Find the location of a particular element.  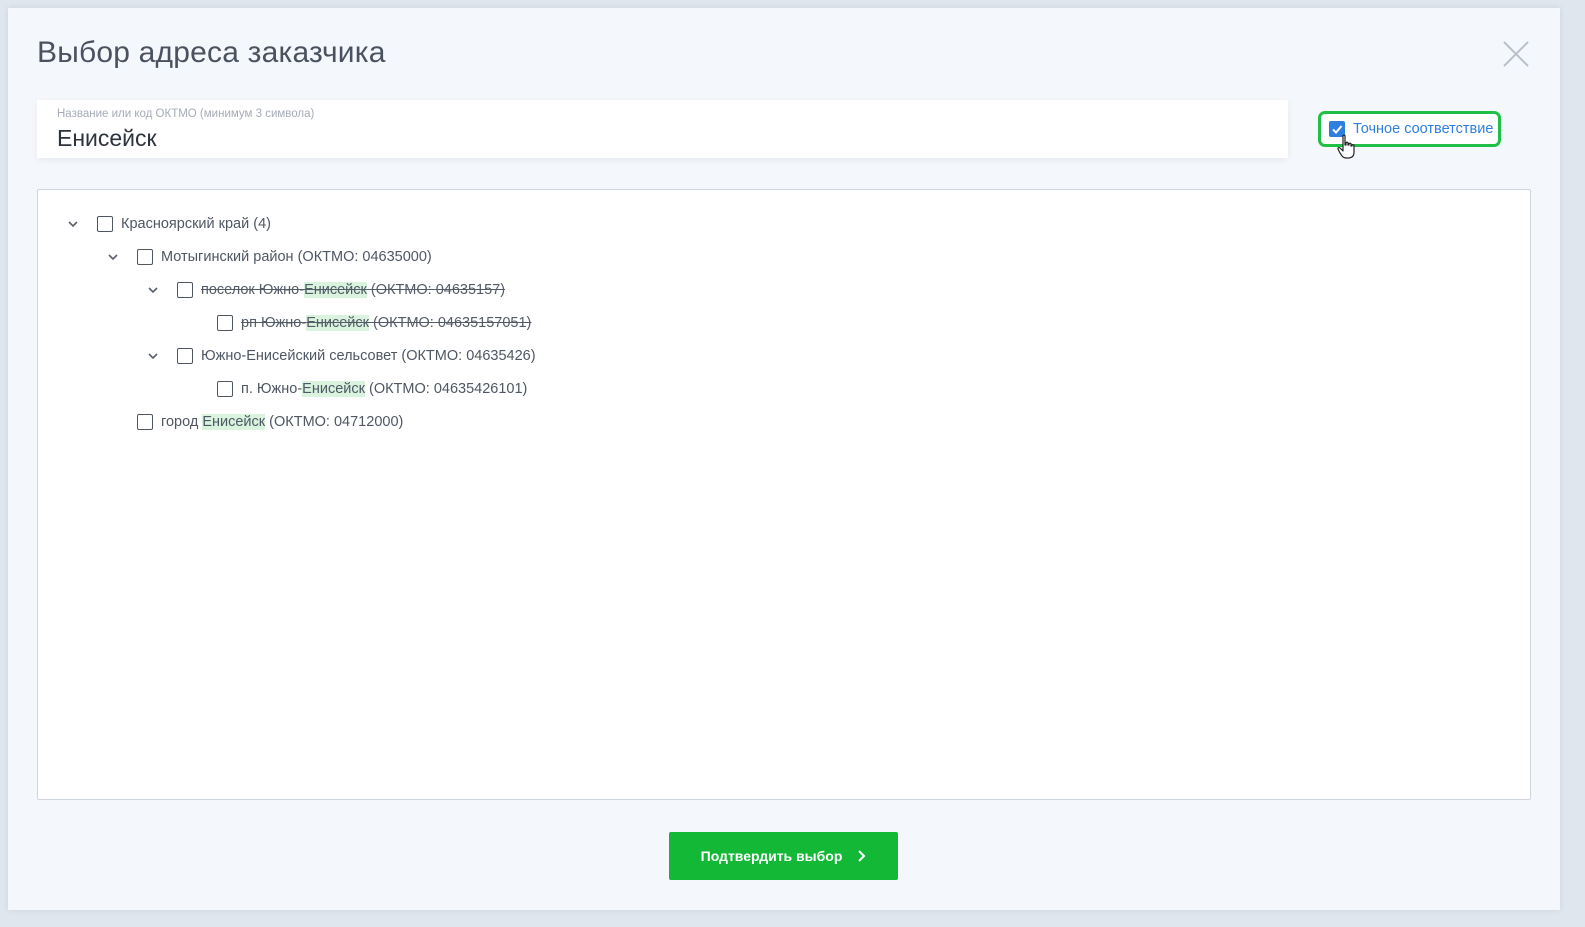

confirm-button: Подтвердить выбор is located at coordinates (783, 856).